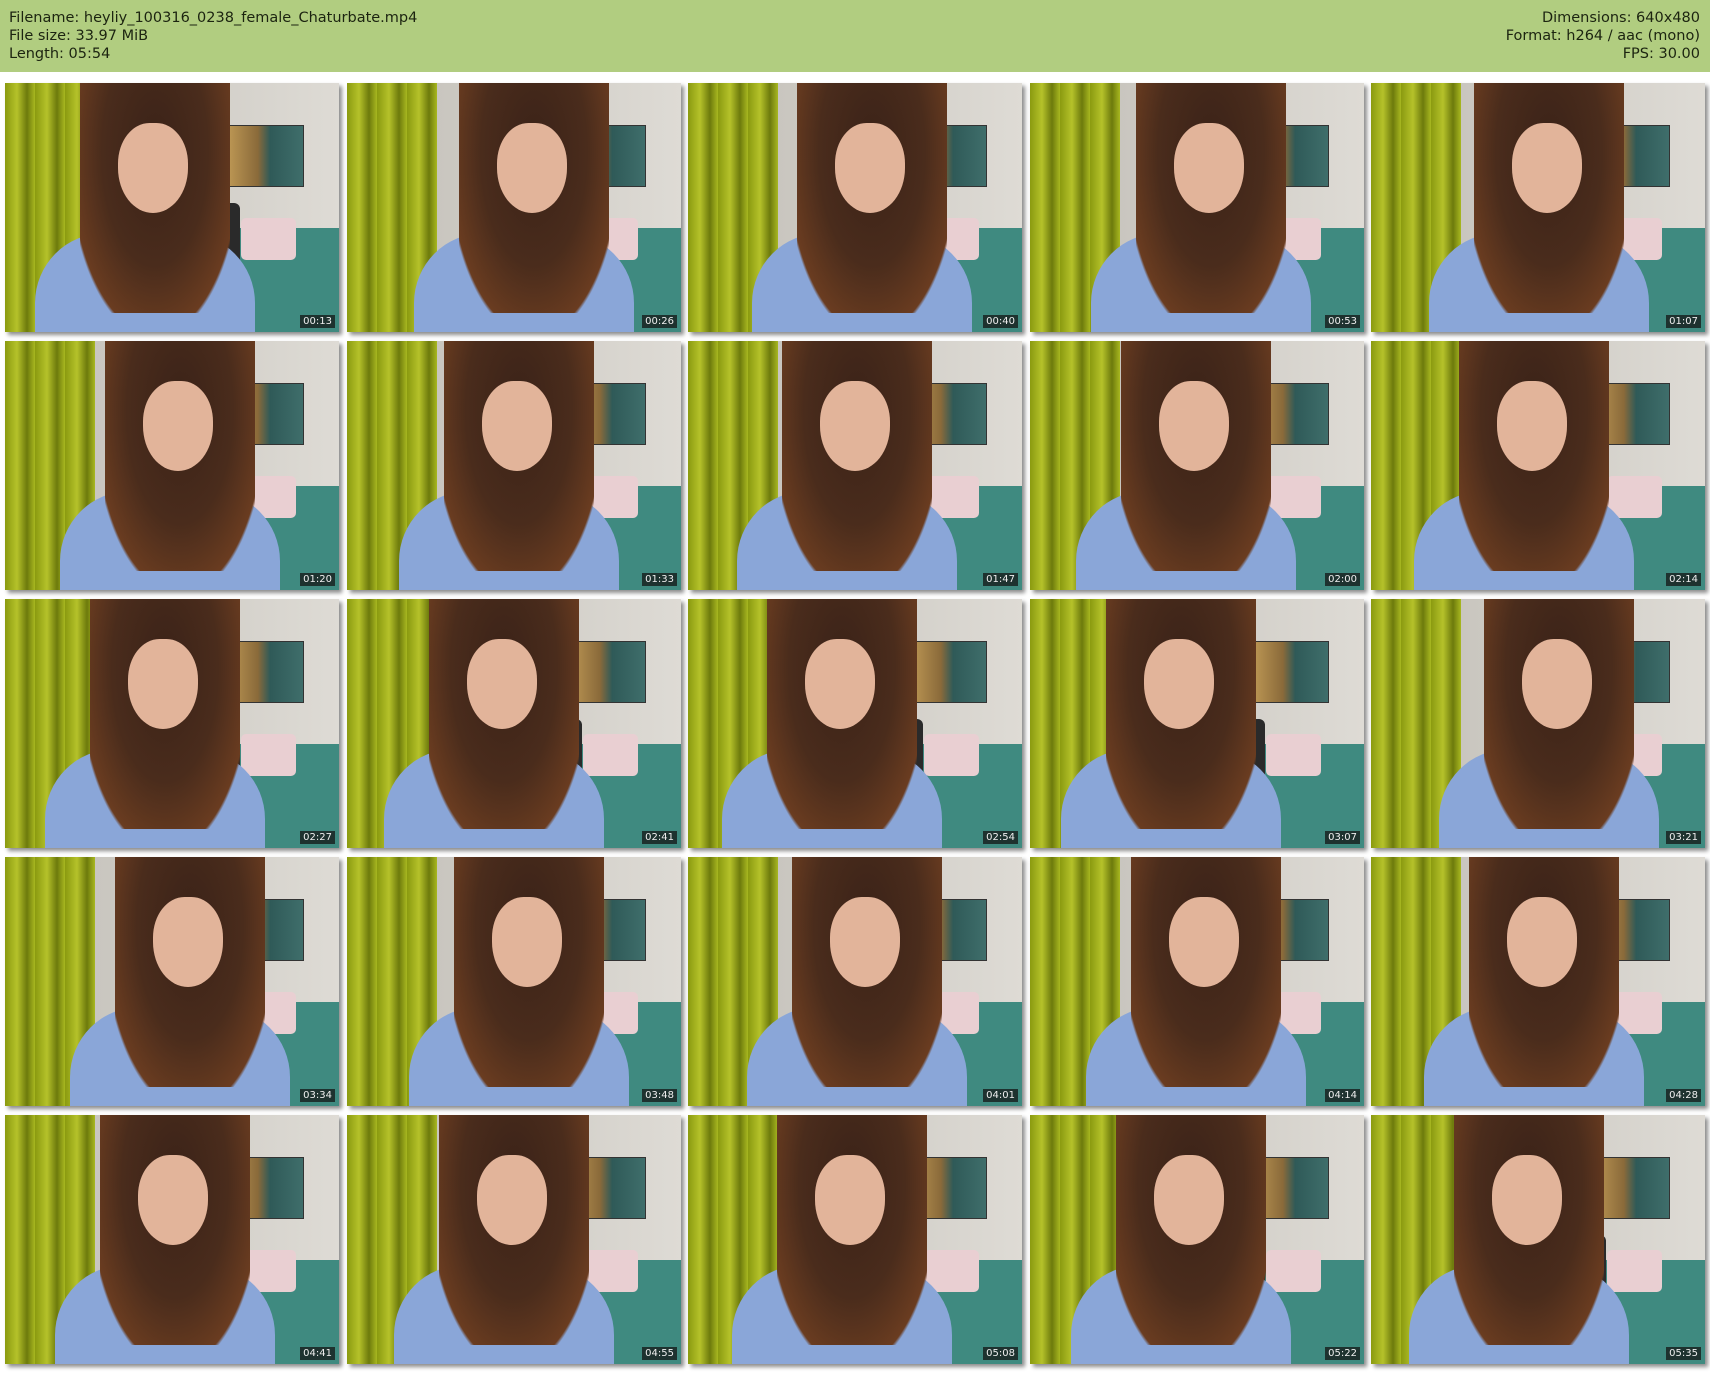  I want to click on video-thumbnail: 04:28, so click(1538, 981).